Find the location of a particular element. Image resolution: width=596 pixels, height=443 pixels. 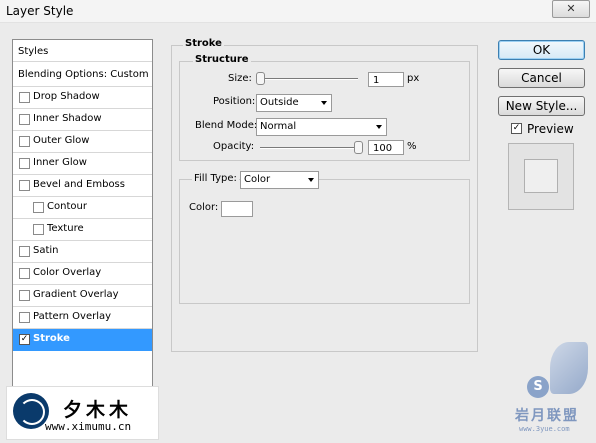

effect-drop-shadow: Drop Shadow is located at coordinates (82, 98).